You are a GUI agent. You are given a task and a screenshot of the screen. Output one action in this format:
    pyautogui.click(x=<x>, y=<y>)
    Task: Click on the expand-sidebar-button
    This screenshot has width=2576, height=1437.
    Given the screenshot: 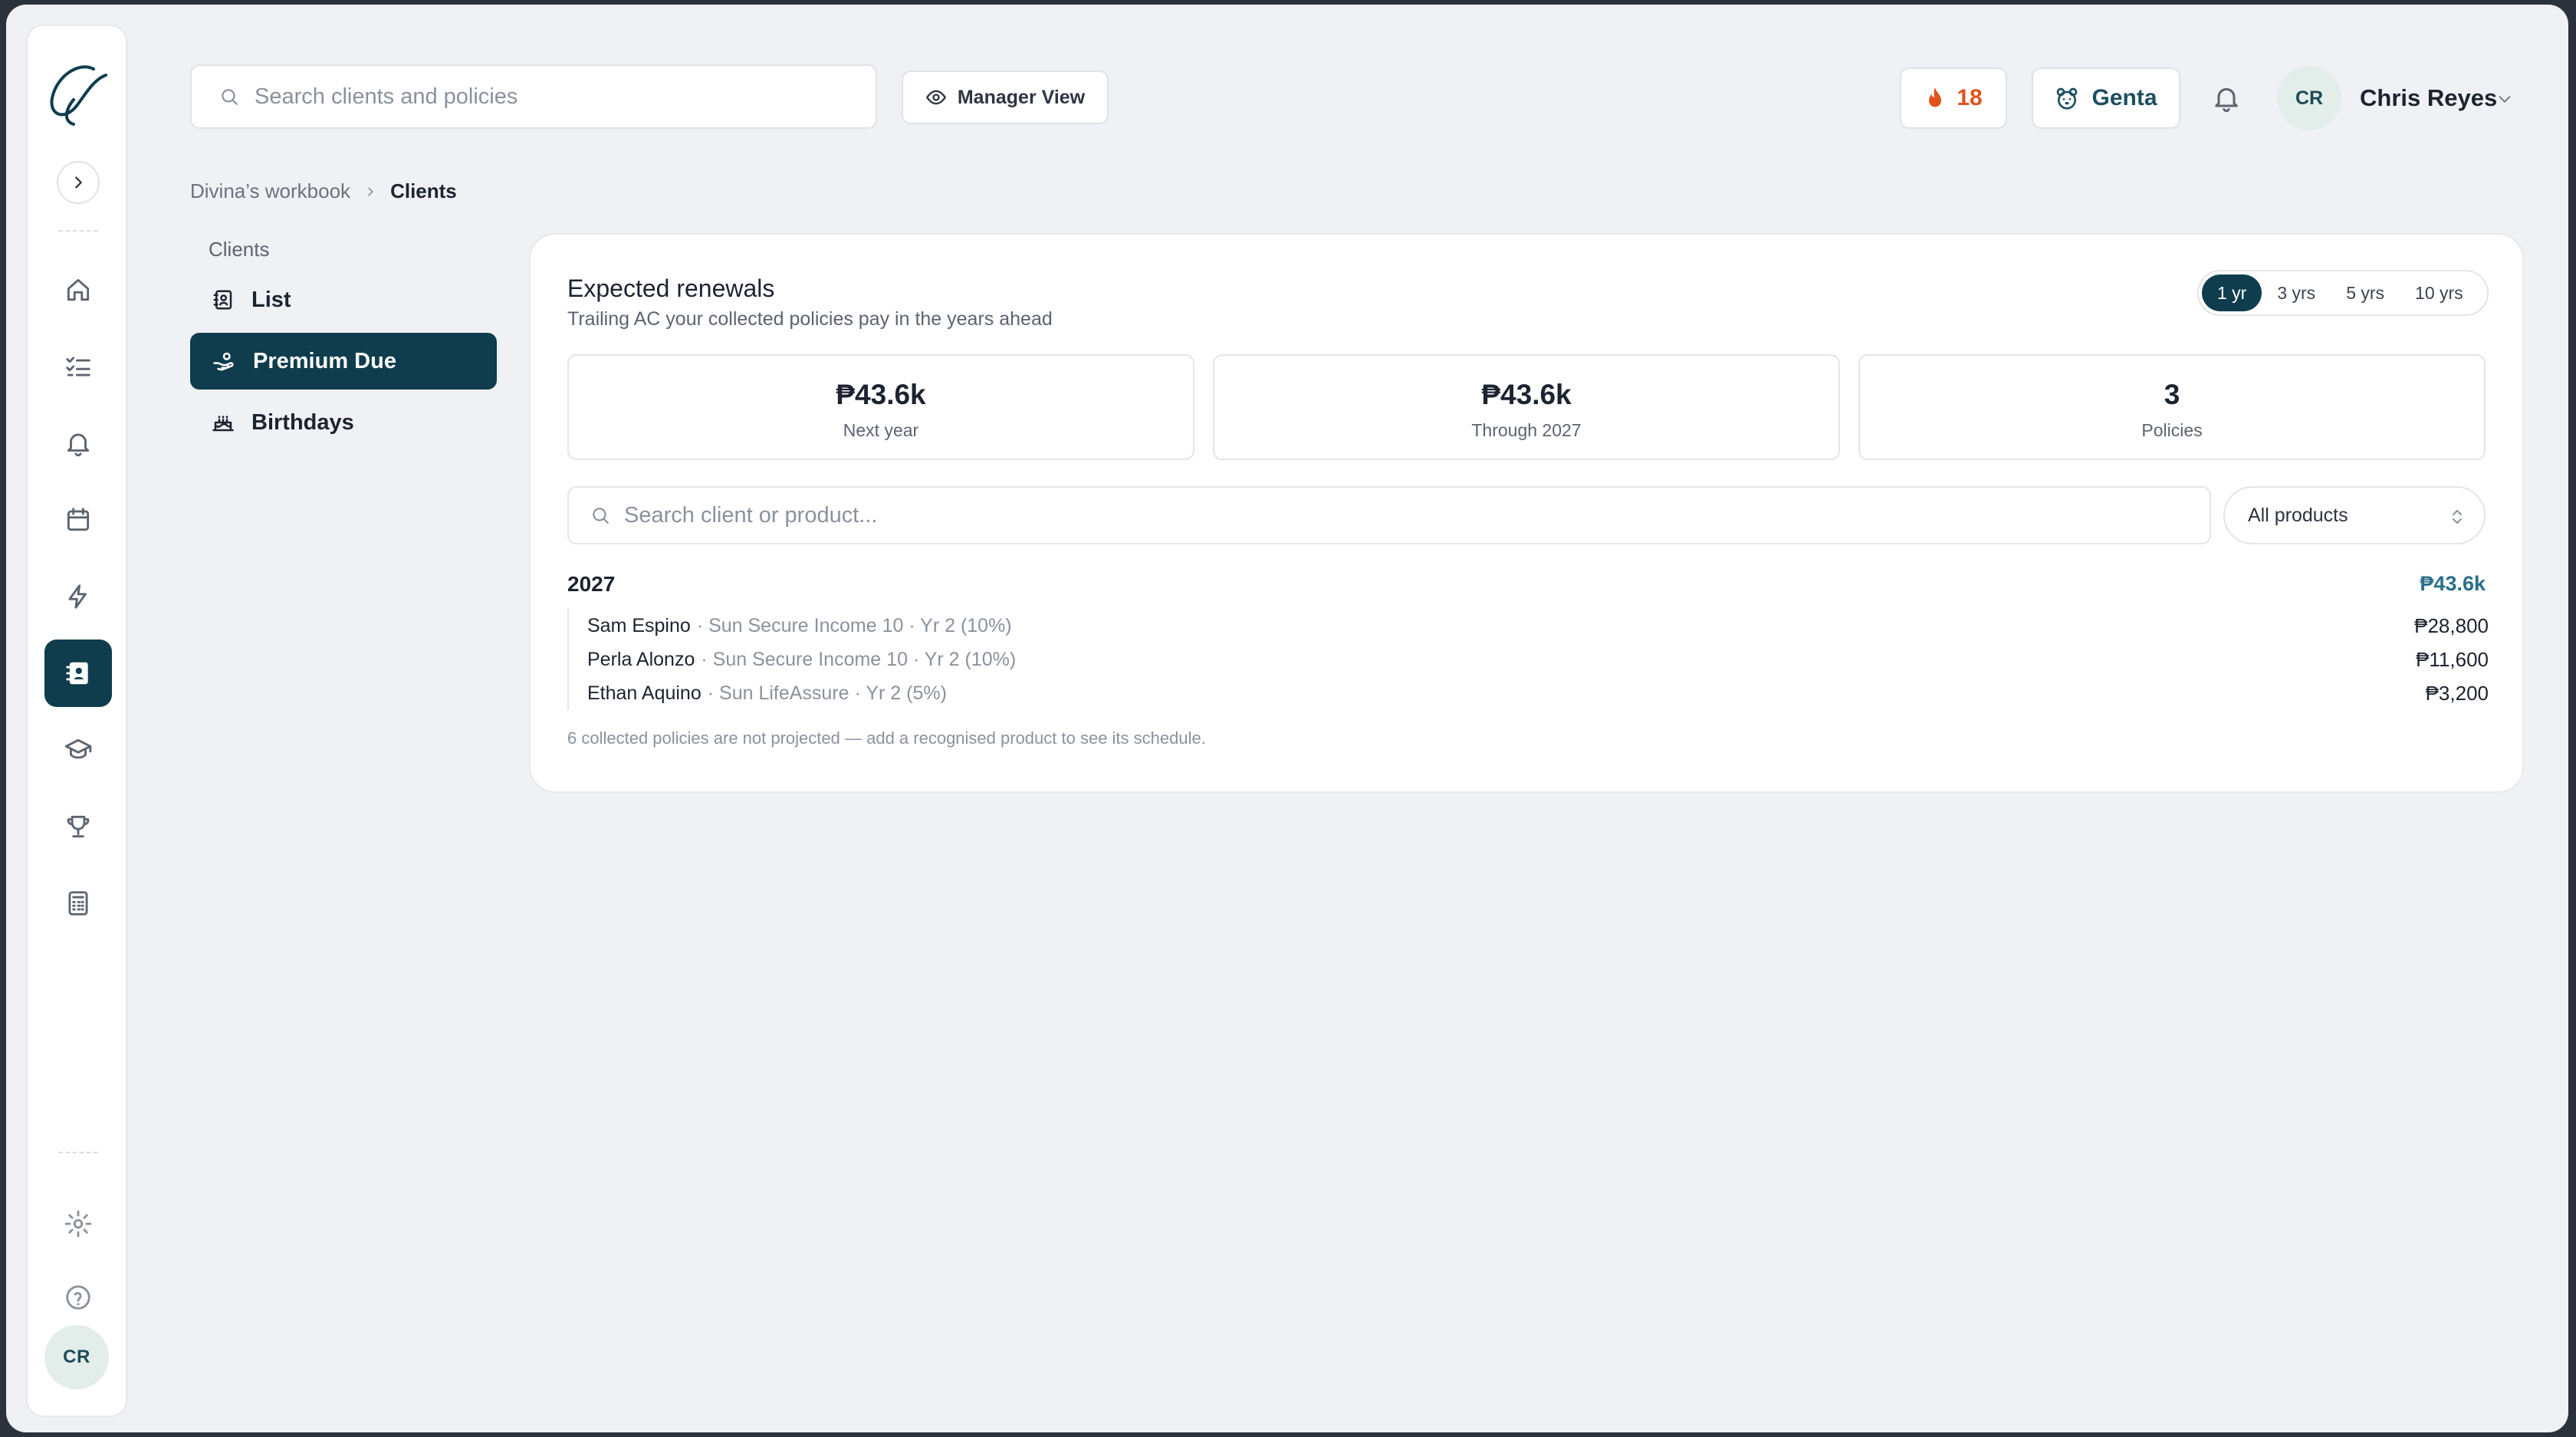 What is the action you would take?
    pyautogui.click(x=79, y=182)
    